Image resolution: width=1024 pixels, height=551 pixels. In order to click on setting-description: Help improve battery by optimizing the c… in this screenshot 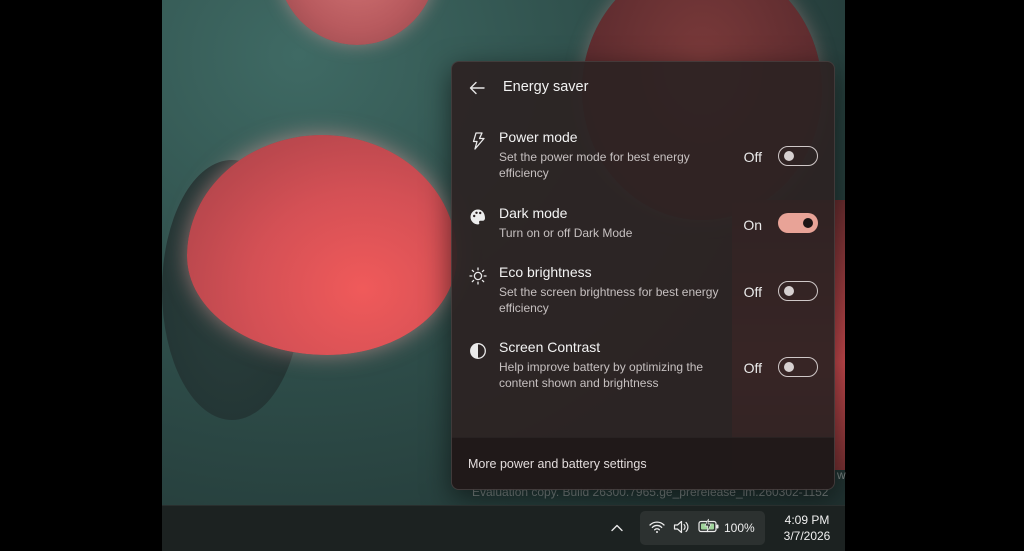, I will do `click(601, 375)`.